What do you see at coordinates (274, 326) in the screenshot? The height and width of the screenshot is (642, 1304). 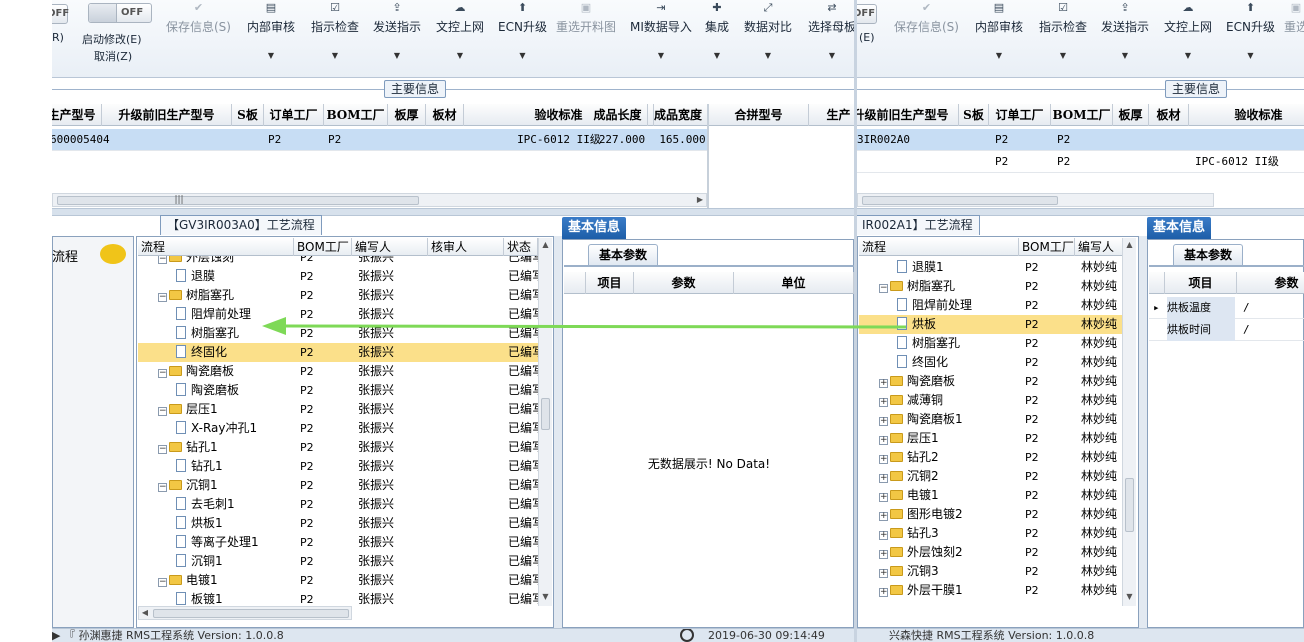 I see `arrow-head` at bounding box center [274, 326].